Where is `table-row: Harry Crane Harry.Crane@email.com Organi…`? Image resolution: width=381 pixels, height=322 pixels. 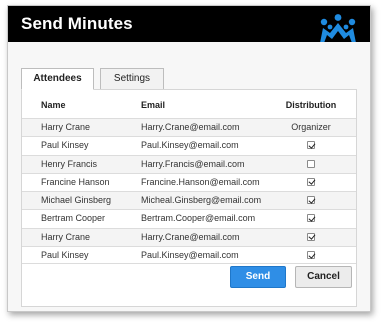
table-row: Harry Crane Harry.Crane@email.com Organi… is located at coordinates (189, 127).